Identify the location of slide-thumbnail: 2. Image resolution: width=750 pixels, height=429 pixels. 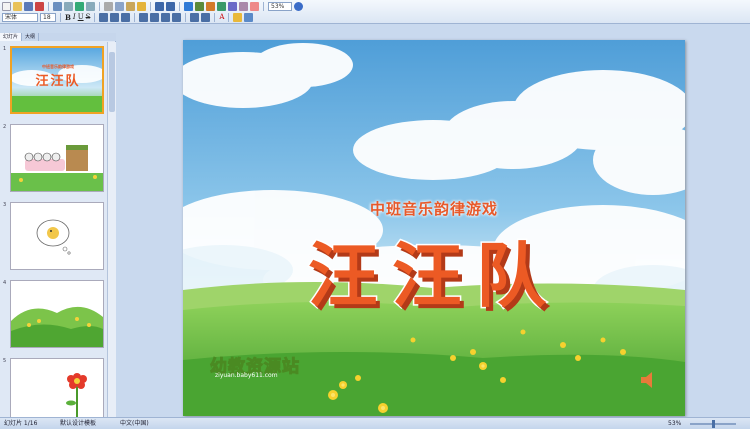
(53, 157).